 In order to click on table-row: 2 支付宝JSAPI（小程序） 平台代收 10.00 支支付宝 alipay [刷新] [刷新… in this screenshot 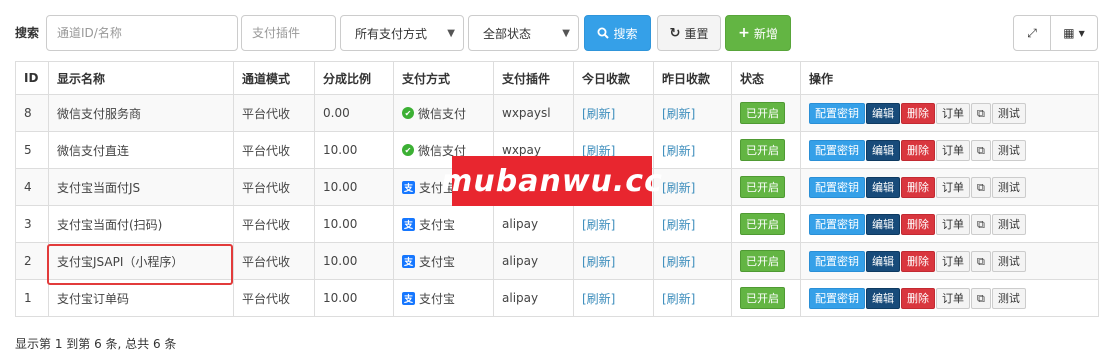, I will do `click(557, 261)`.